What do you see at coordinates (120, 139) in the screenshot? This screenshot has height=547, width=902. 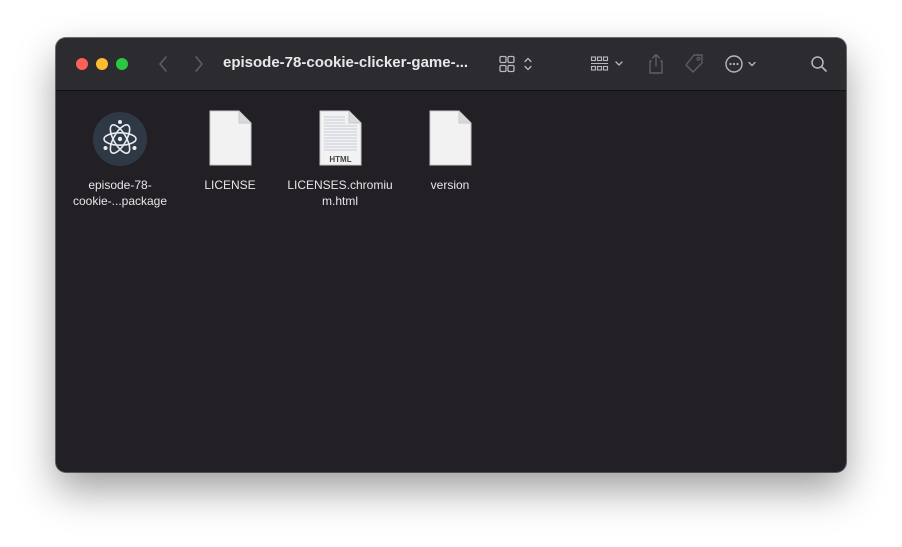 I see `electron-app-icon` at bounding box center [120, 139].